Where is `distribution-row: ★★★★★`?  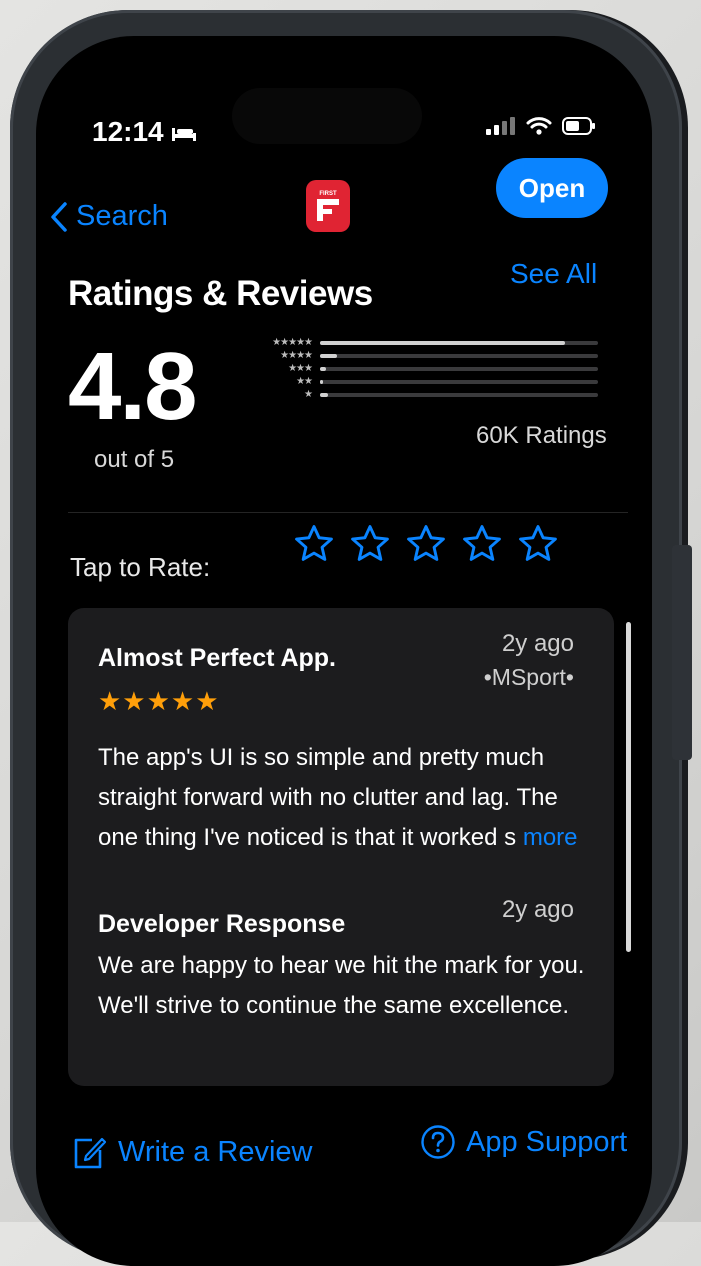
distribution-row: ★★★★★ is located at coordinates (425, 342).